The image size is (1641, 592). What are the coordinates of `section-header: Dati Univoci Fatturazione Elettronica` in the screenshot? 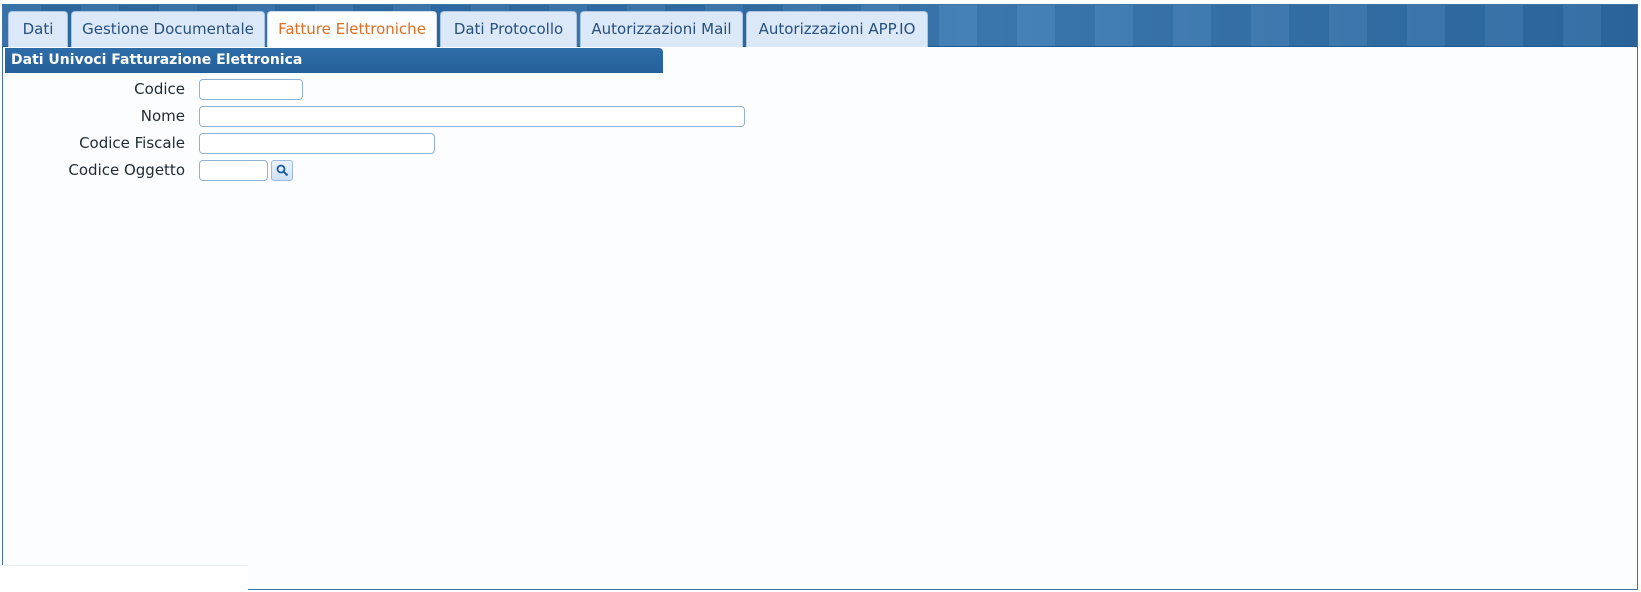 It's located at (334, 60).